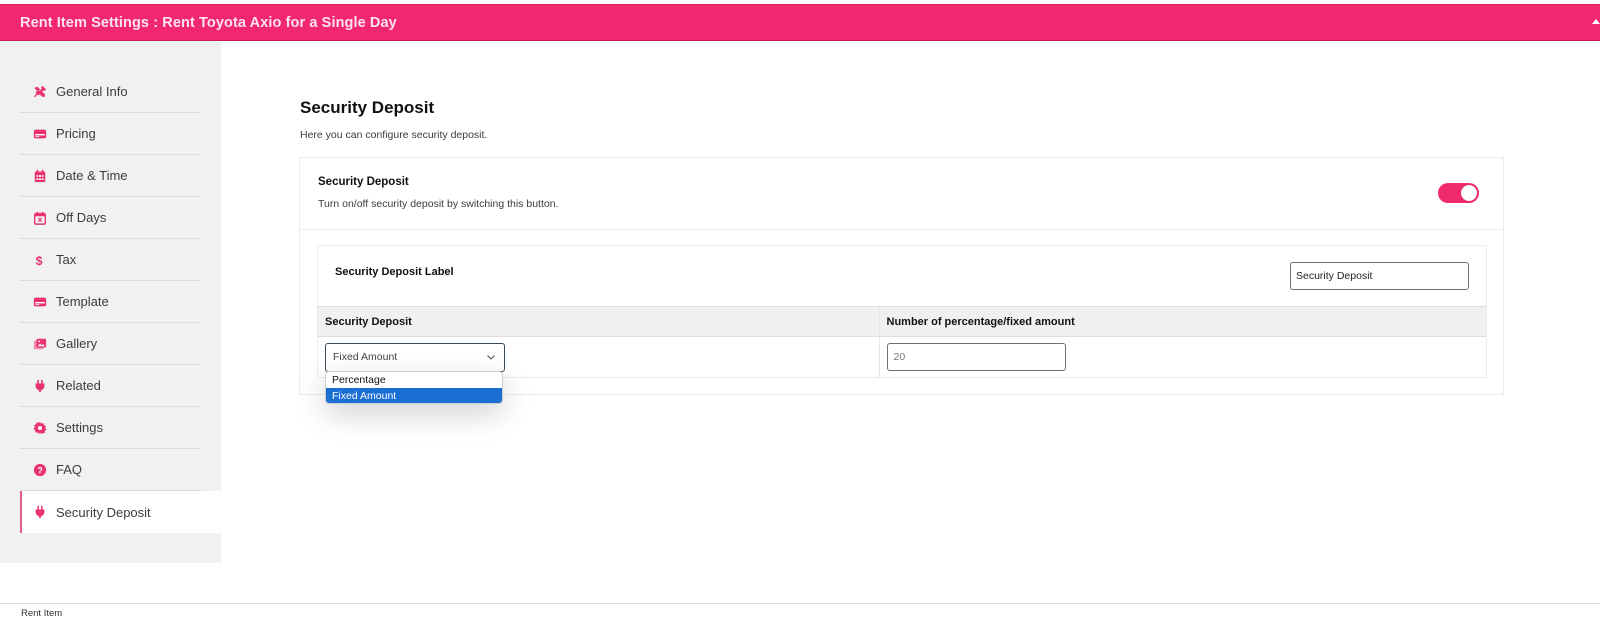  Describe the element at coordinates (110, 218) in the screenshot. I see `sidebar-item-off-days: Off Days` at that location.